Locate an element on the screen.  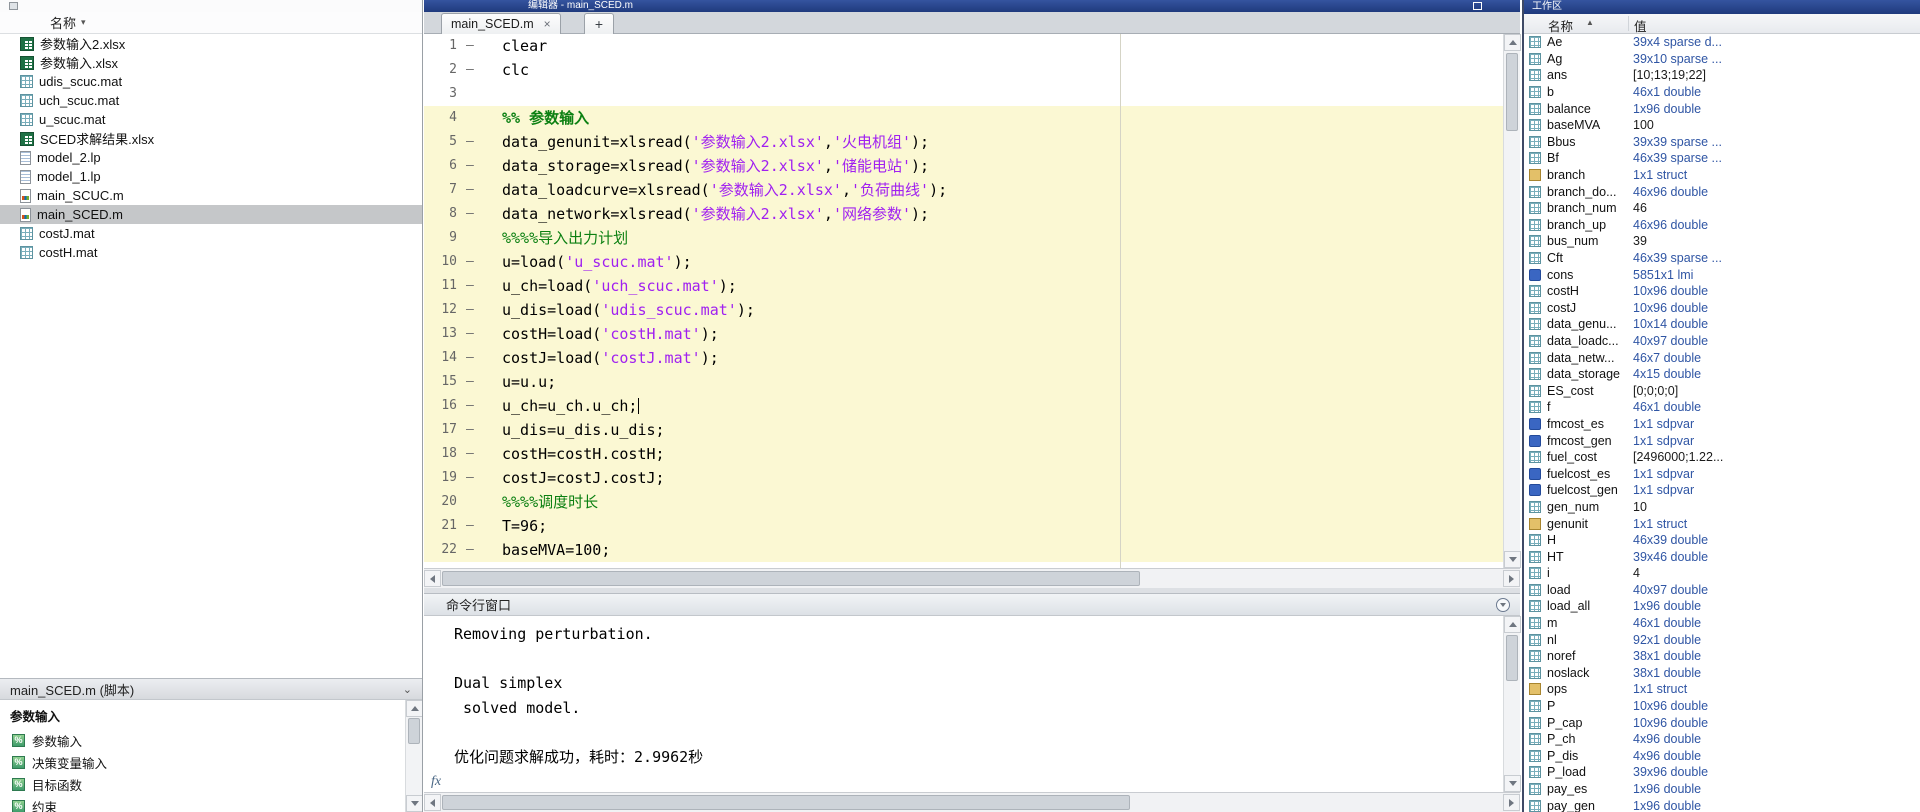
file-item: u_scuc.mat is located at coordinates (211, 119).